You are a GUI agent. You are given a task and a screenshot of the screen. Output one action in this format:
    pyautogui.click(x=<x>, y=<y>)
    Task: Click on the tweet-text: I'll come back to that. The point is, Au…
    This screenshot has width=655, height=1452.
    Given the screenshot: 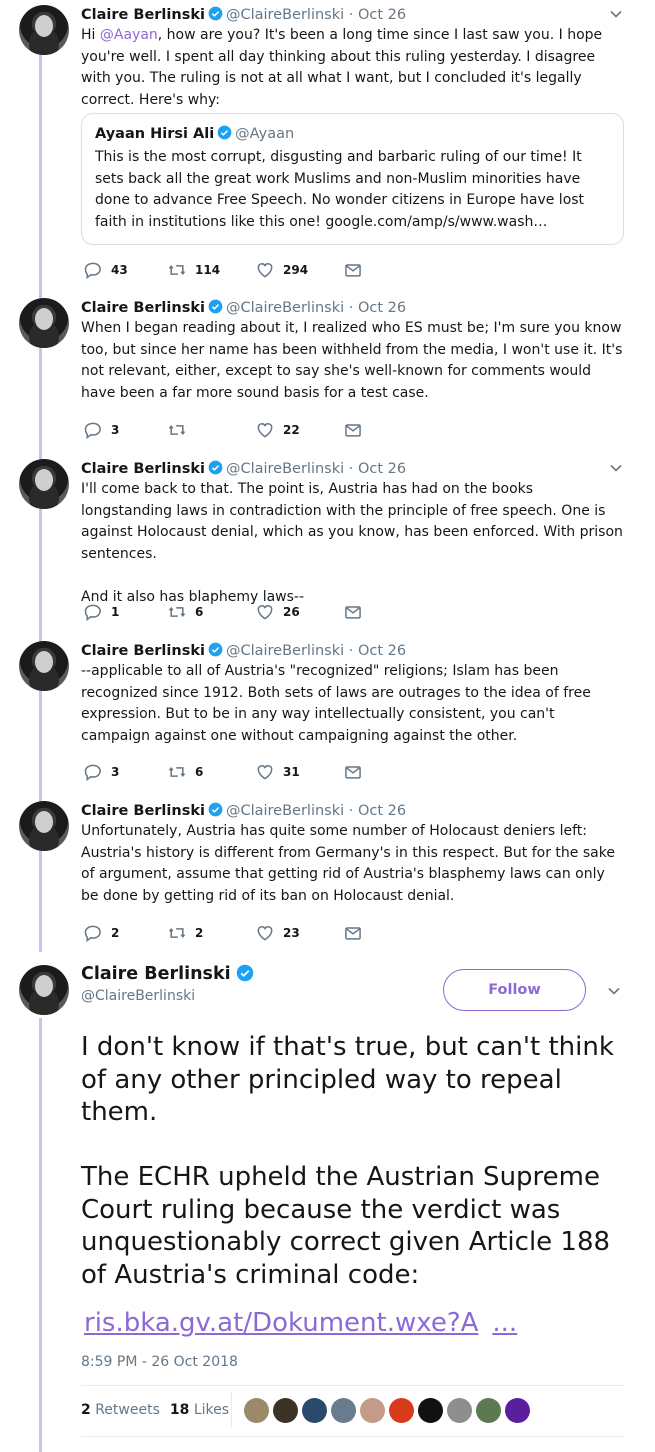 What is the action you would take?
    pyautogui.click(x=352, y=543)
    